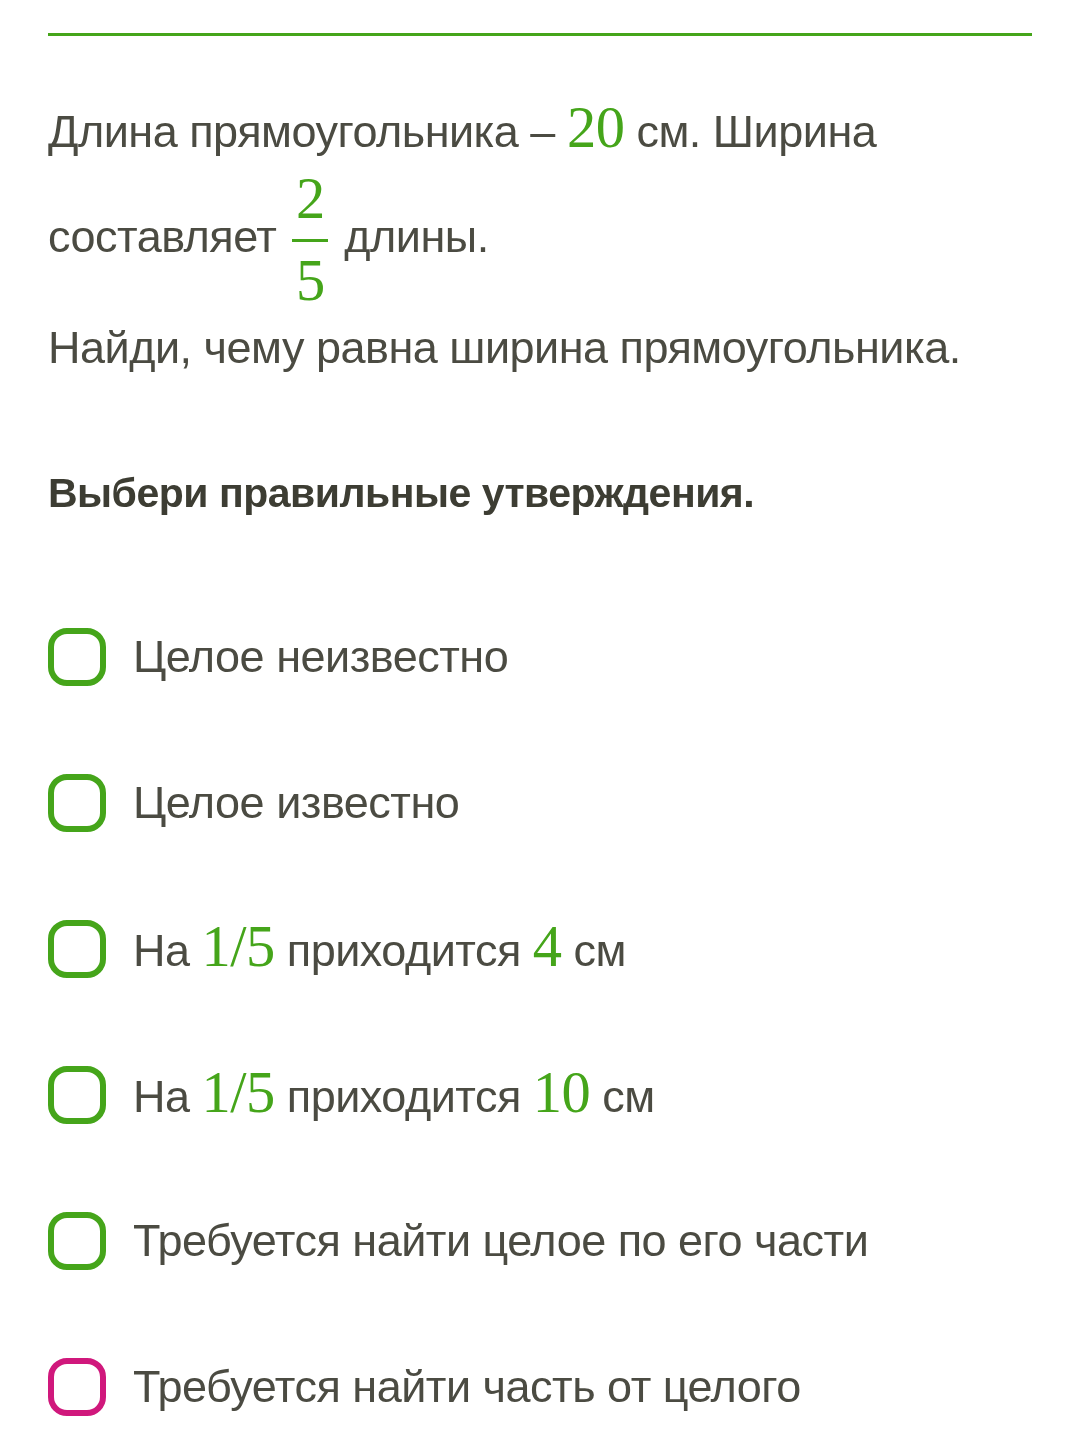 This screenshot has width=1080, height=1435. I want to click on option-label: Требуется найти целое по его части, so click(501, 1241).